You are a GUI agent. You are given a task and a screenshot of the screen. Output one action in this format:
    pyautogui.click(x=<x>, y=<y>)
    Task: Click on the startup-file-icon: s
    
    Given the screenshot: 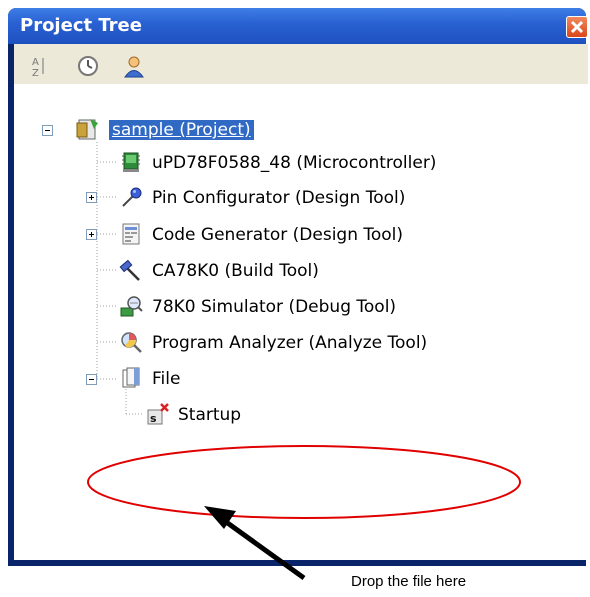 What is the action you would take?
    pyautogui.click(x=158, y=414)
    